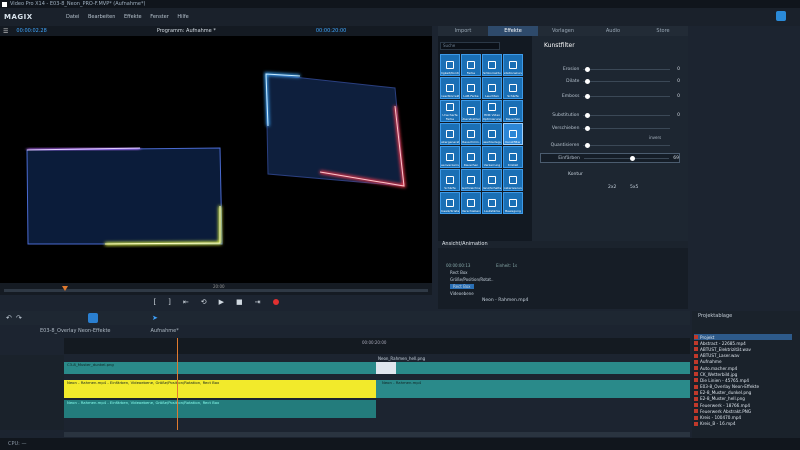  What do you see at coordinates (65, 288) in the screenshot?
I see `playhead-marker` at bounding box center [65, 288].